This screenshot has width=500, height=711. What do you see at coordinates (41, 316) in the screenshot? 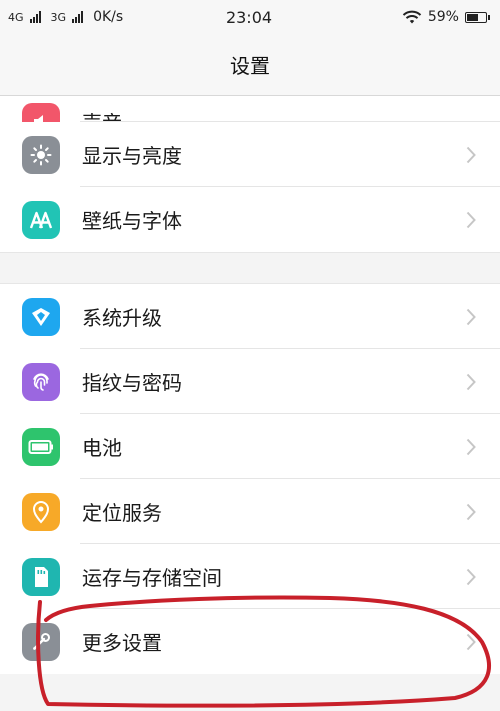
I see `system-update-icon` at bounding box center [41, 316].